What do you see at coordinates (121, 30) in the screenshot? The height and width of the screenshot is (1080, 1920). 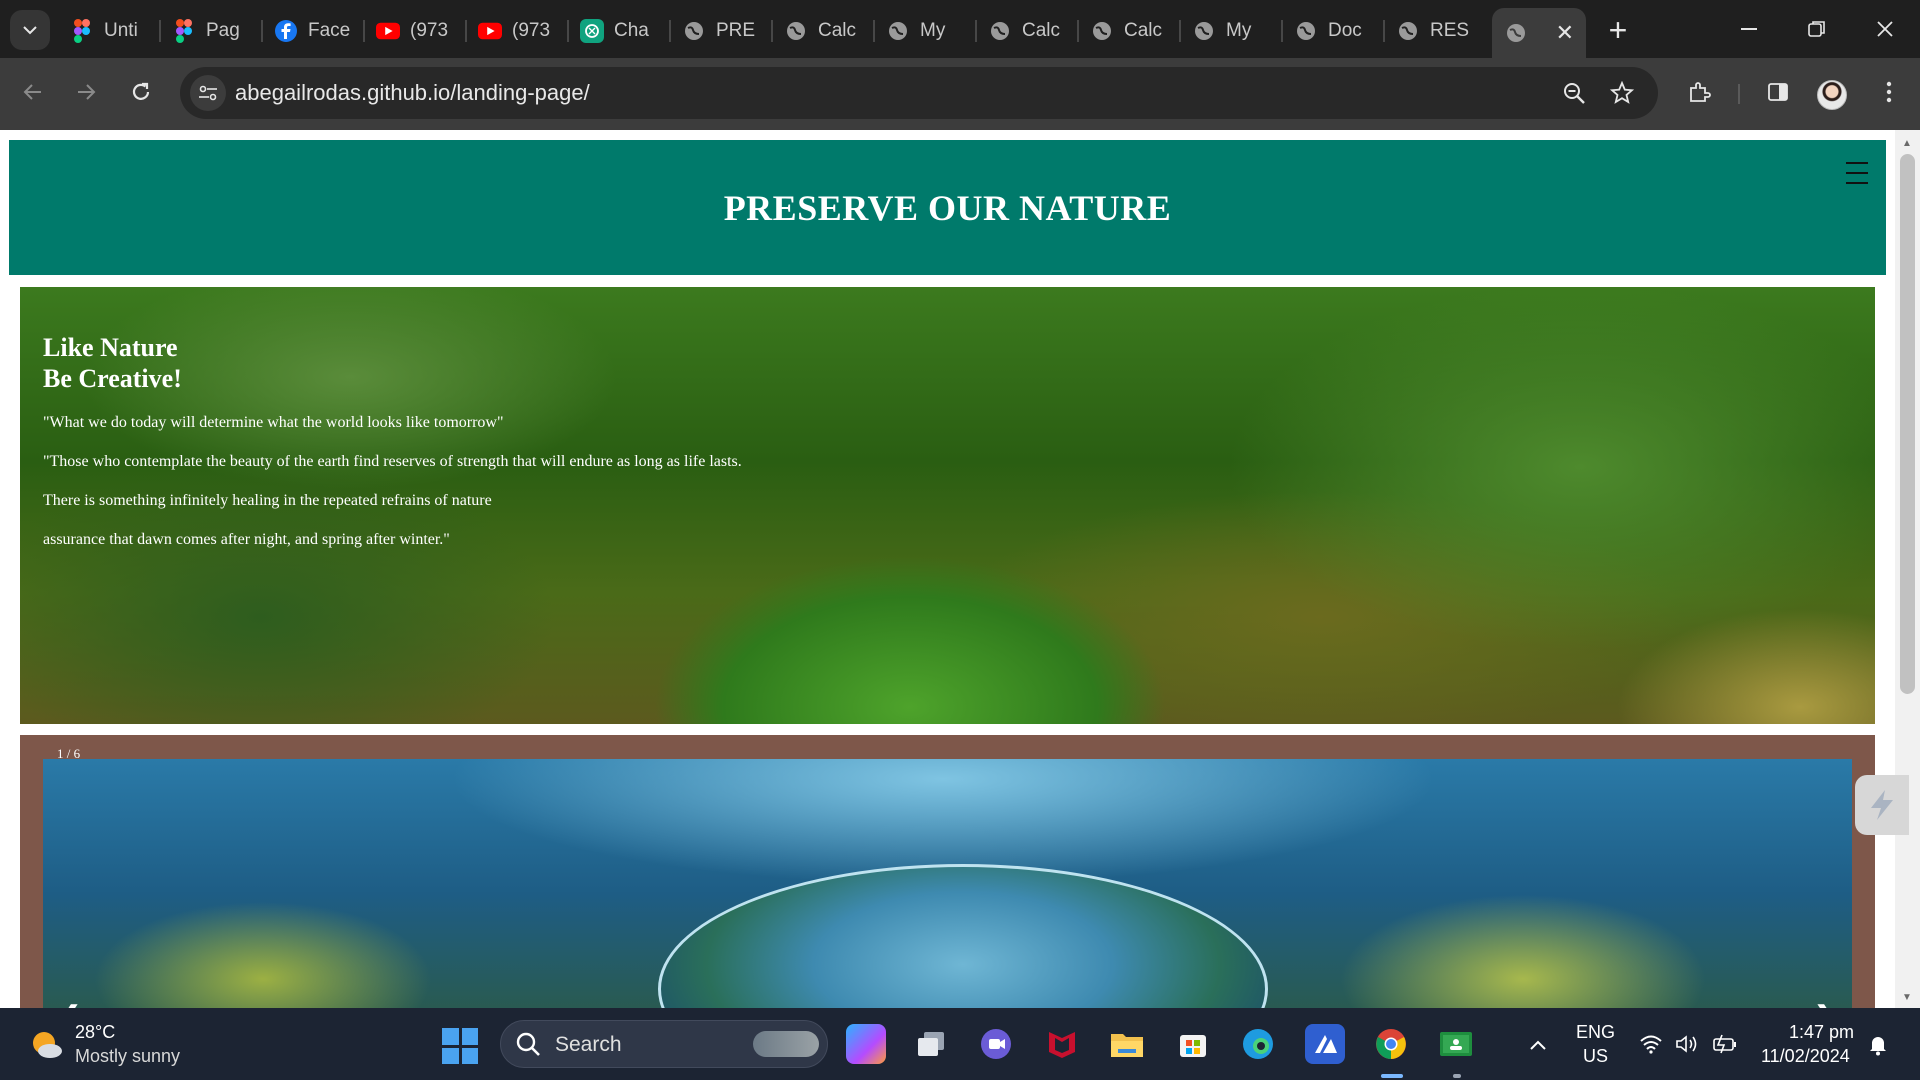 I see `tab-title: Unti` at bounding box center [121, 30].